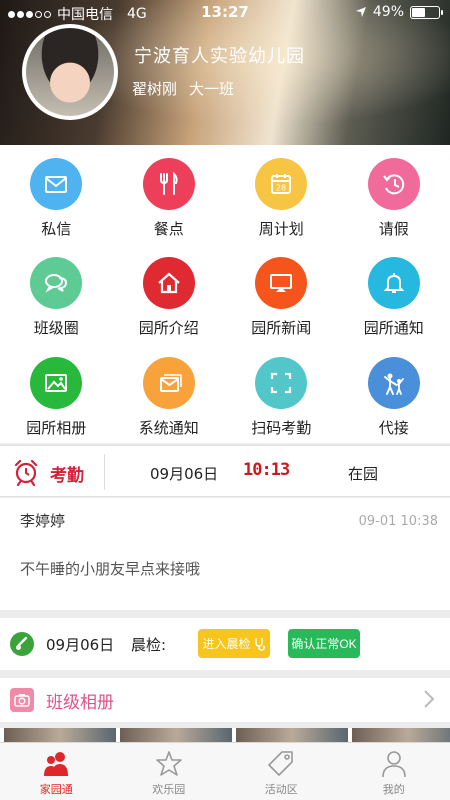 The image size is (450, 800). I want to click on menu-item-label: 班级圈, so click(56, 328).